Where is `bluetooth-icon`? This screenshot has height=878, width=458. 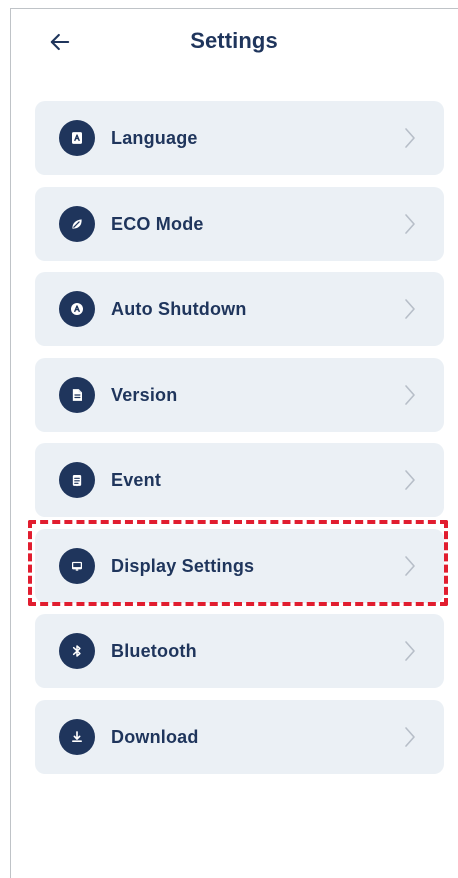
bluetooth-icon is located at coordinates (77, 651).